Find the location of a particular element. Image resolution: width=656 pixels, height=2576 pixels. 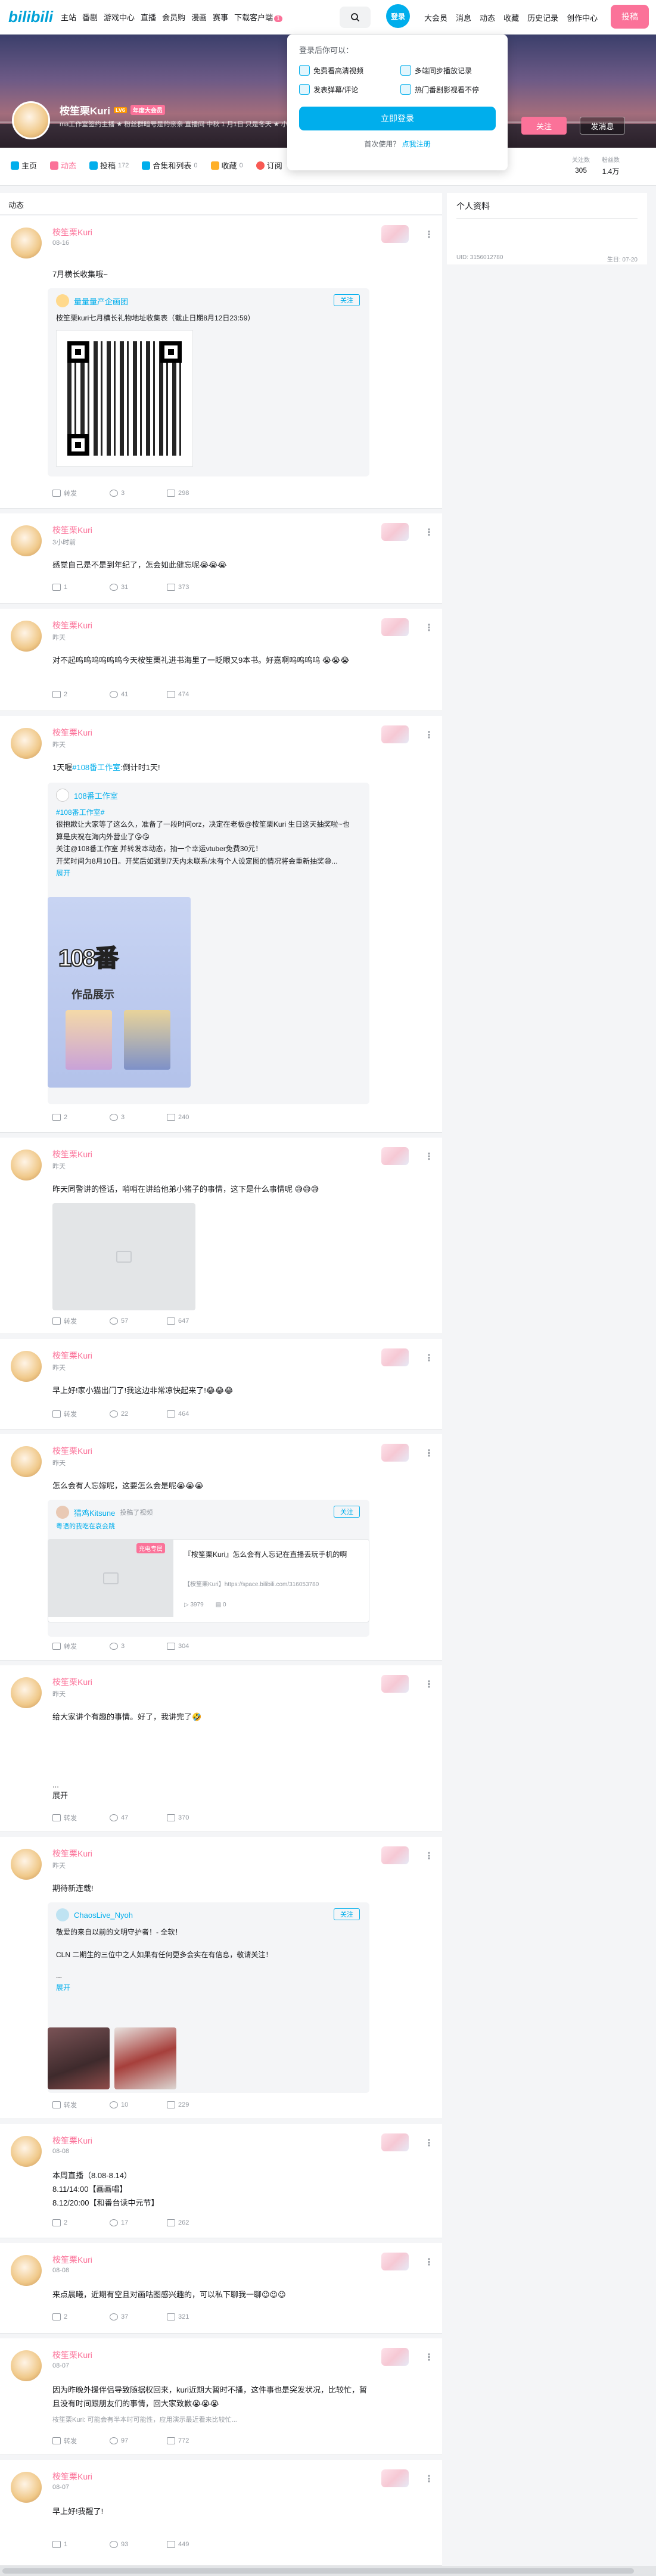

nav-link-messages: 消息 is located at coordinates (464, 17).